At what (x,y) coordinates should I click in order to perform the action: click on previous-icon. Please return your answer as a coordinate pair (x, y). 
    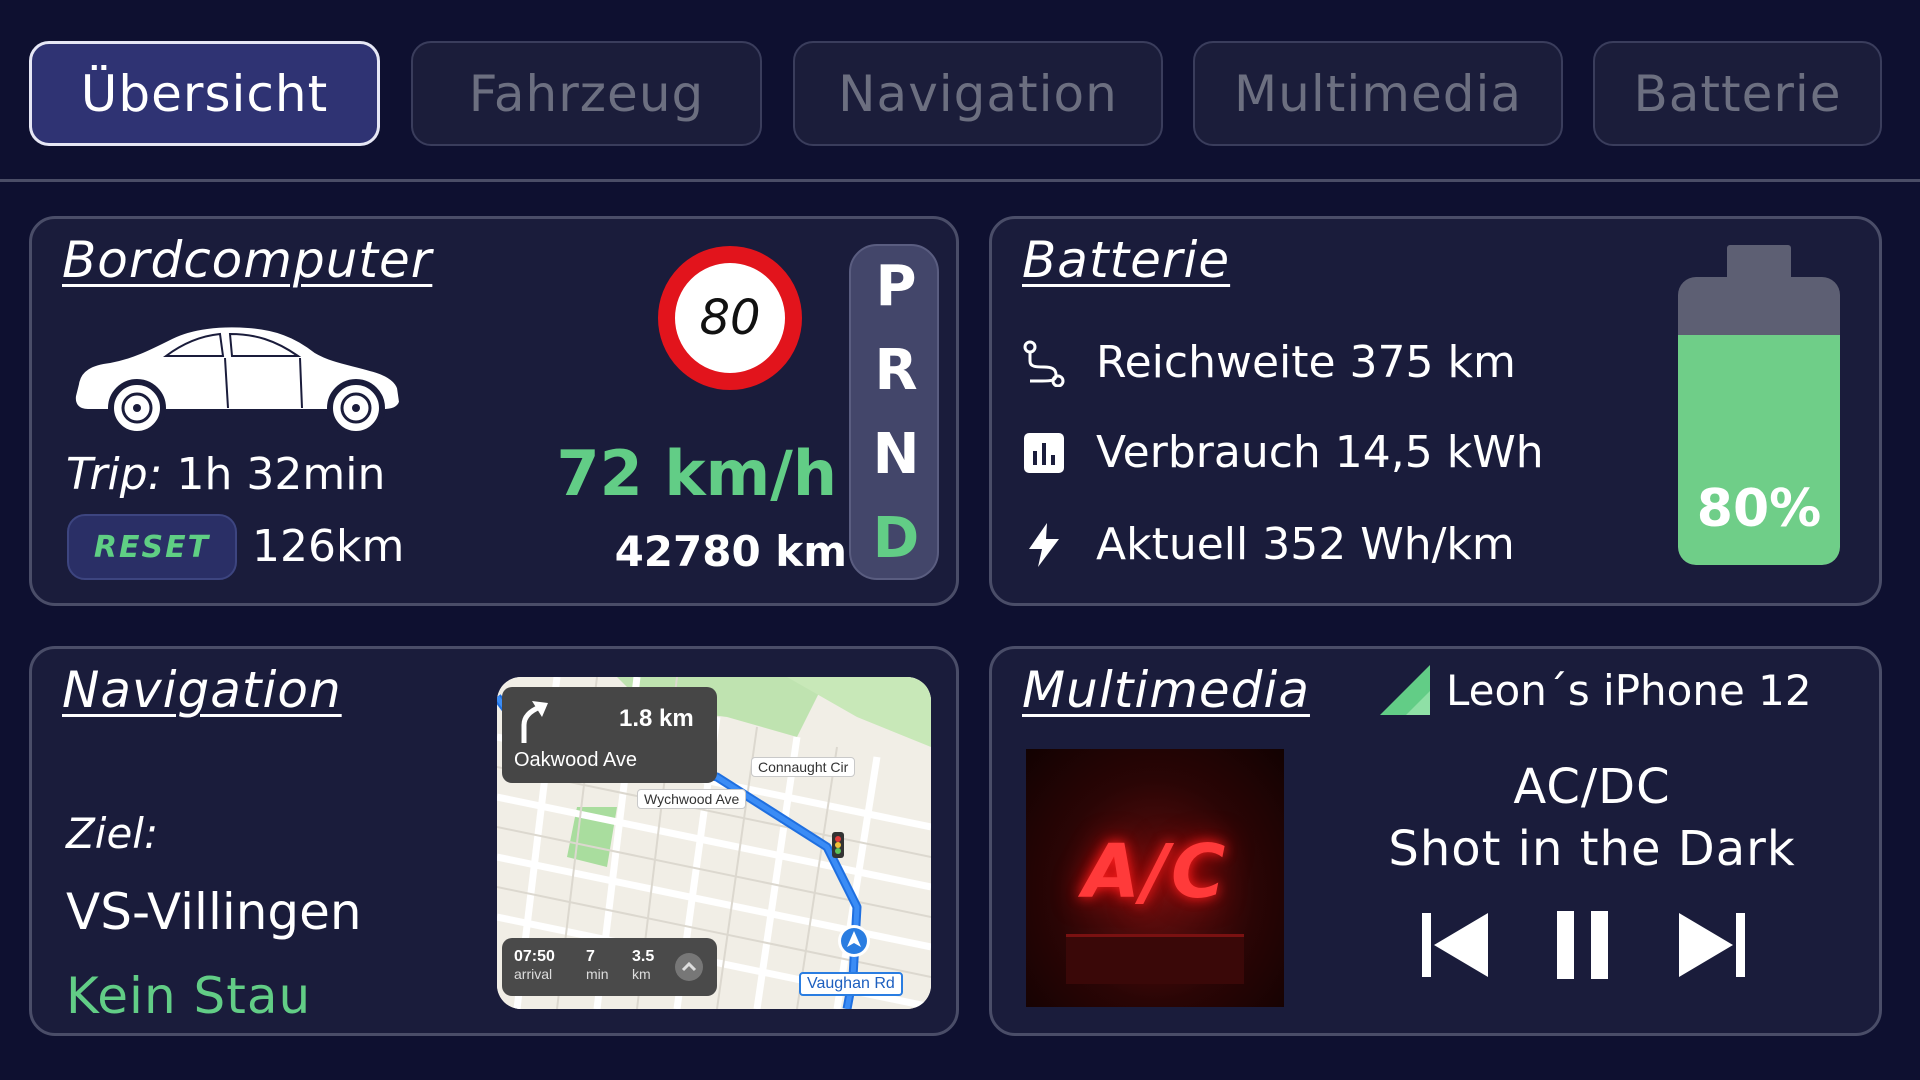
    Looking at the image, I should click on (1455, 945).